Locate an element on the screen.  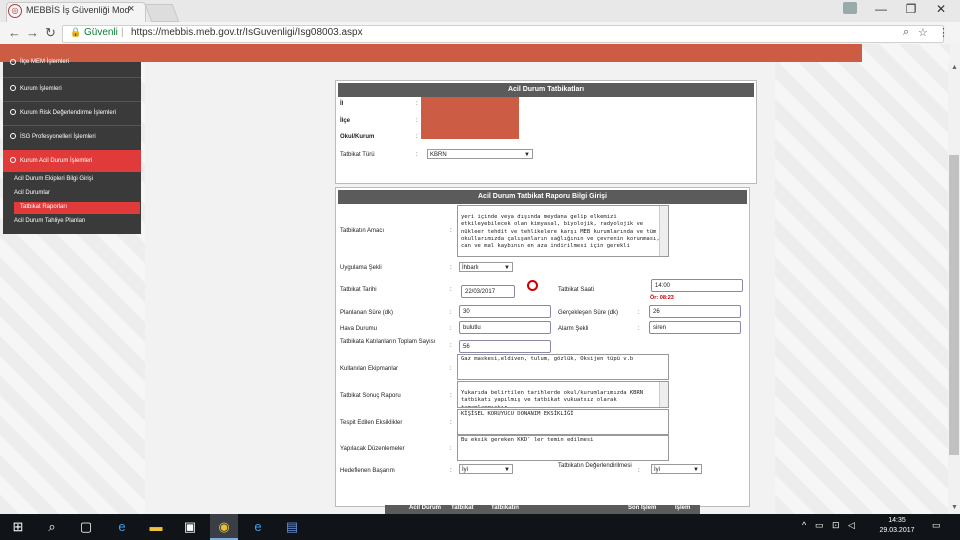
tray-network-icon: ⊡ is located at coordinates (836, 525).